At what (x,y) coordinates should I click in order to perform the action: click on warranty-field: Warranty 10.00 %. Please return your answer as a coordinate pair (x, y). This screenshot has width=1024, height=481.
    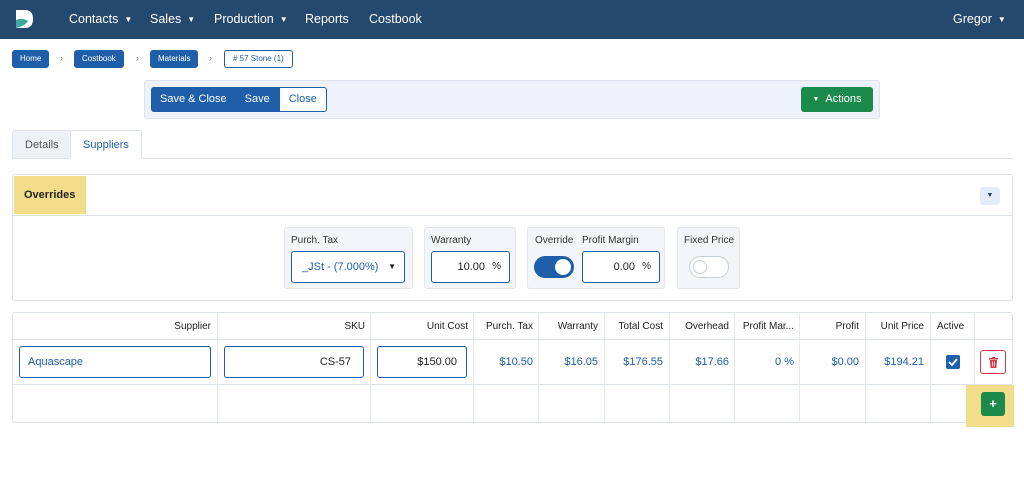
    Looking at the image, I should click on (470, 258).